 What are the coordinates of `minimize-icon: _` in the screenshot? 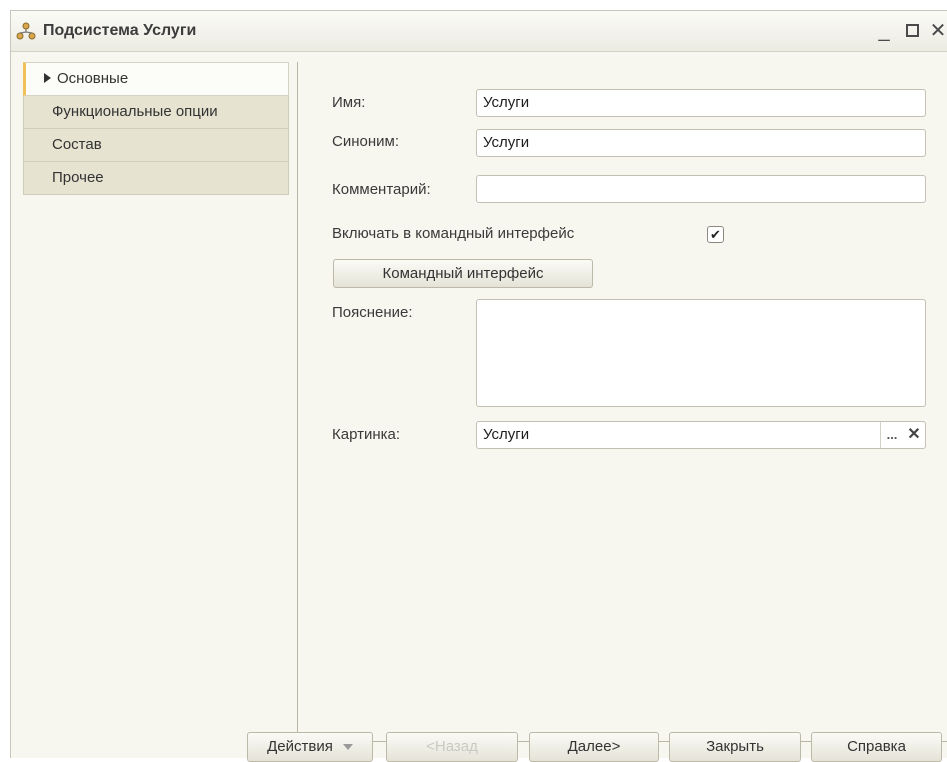 It's located at (884, 31).